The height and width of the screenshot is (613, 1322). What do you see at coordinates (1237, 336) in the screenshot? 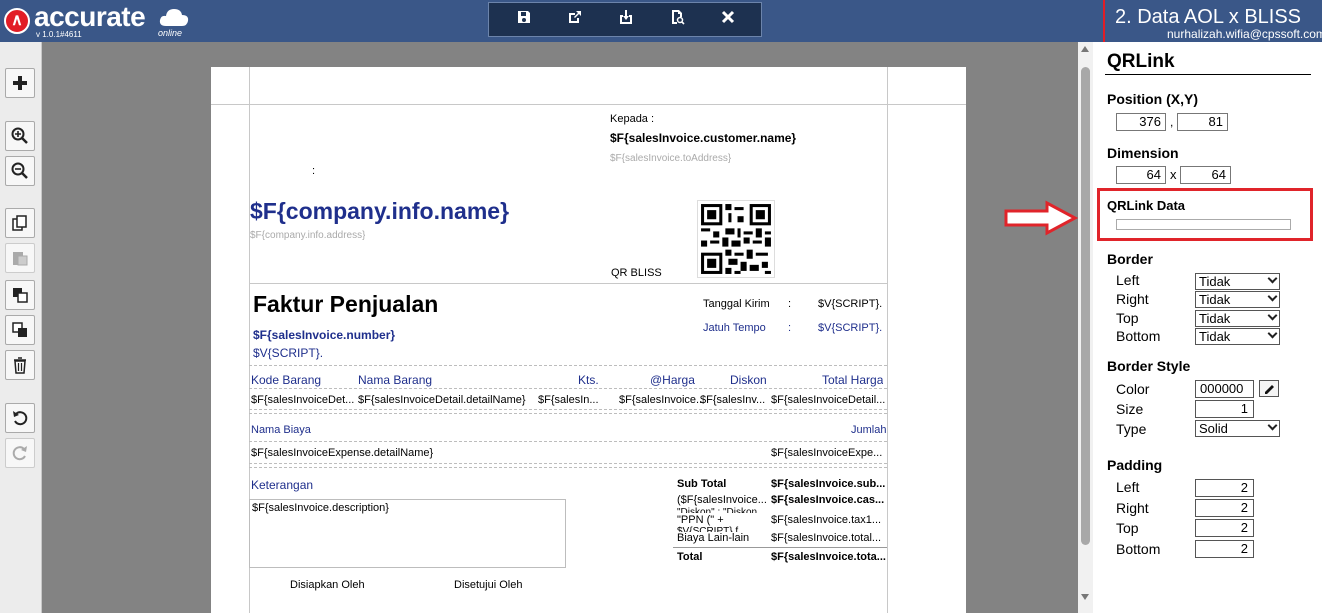
I see `border-bottom-select: Tidak` at bounding box center [1237, 336].